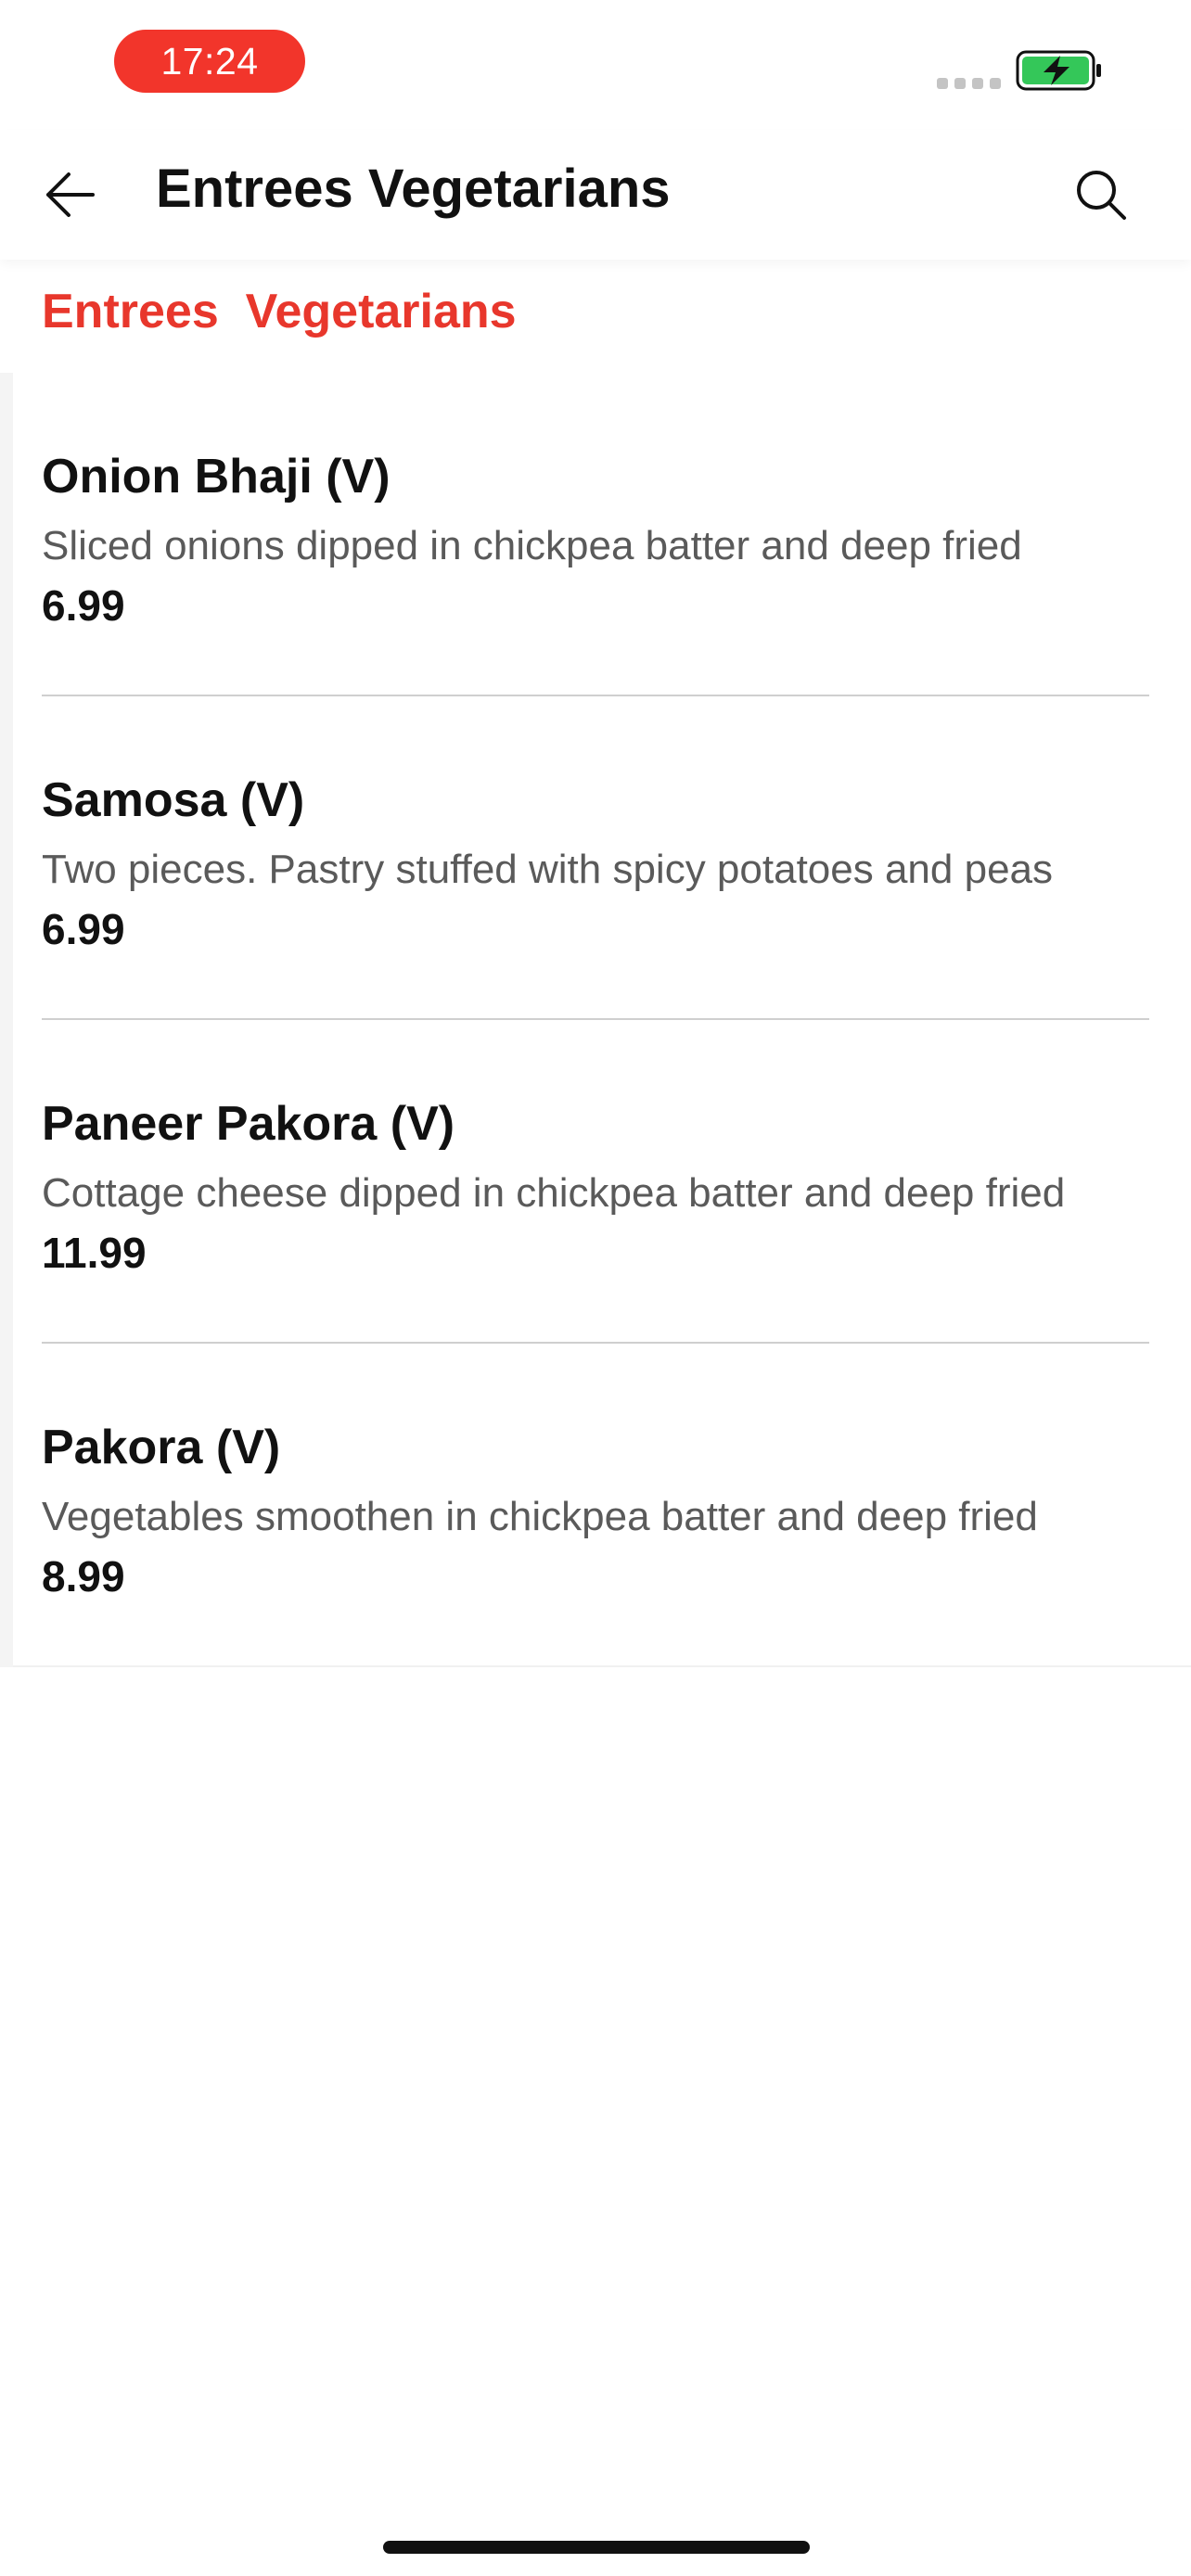 The width and height of the screenshot is (1191, 2576). I want to click on page-title: Entrees Vegetarians, so click(413, 189).